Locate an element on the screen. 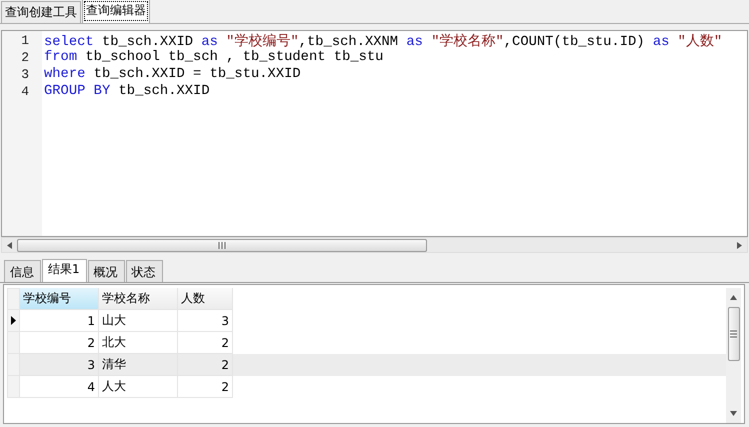  code-line: GROUP BY tb_sch.XXID is located at coordinates (127, 91).